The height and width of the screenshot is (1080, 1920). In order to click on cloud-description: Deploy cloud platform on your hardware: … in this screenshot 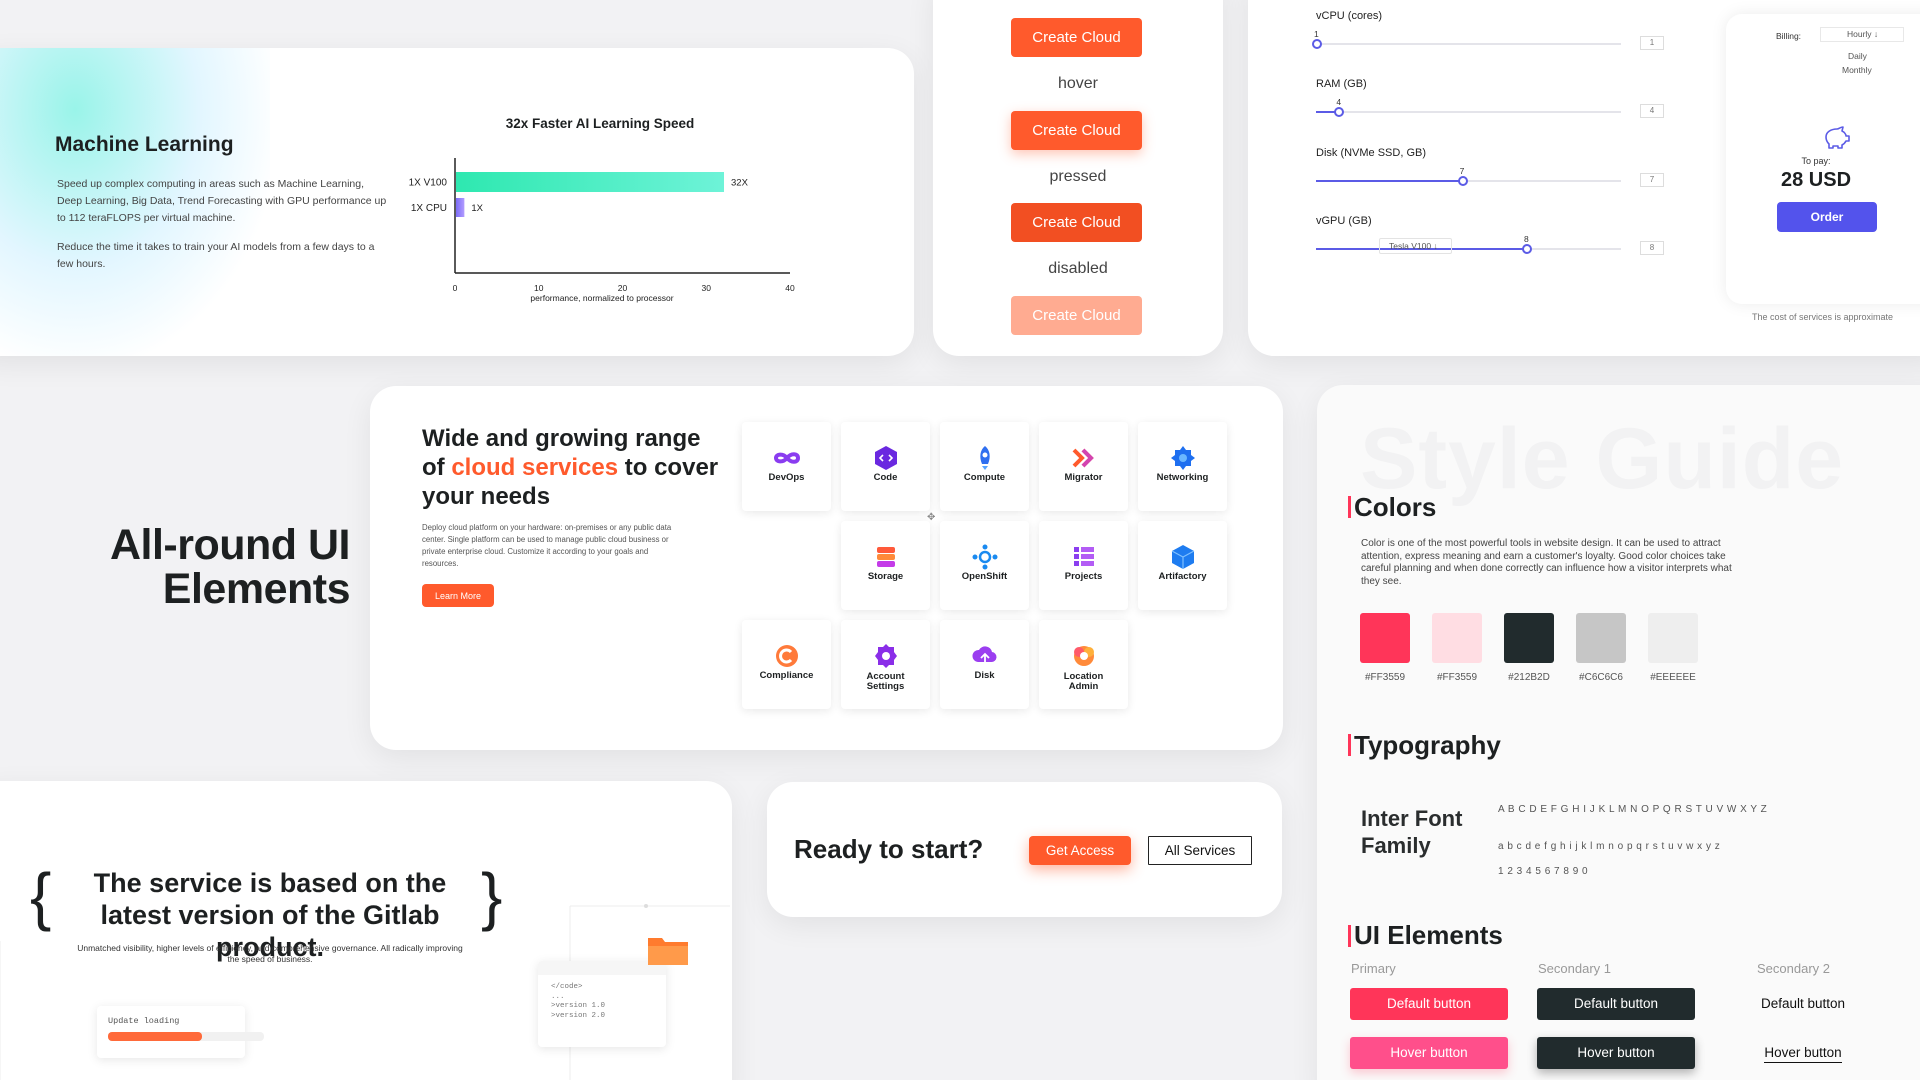, I will do `click(547, 545)`.